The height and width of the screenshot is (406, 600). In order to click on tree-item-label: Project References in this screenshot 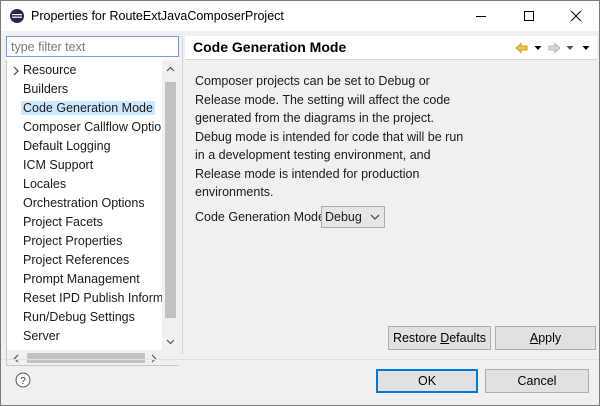, I will do `click(76, 260)`.